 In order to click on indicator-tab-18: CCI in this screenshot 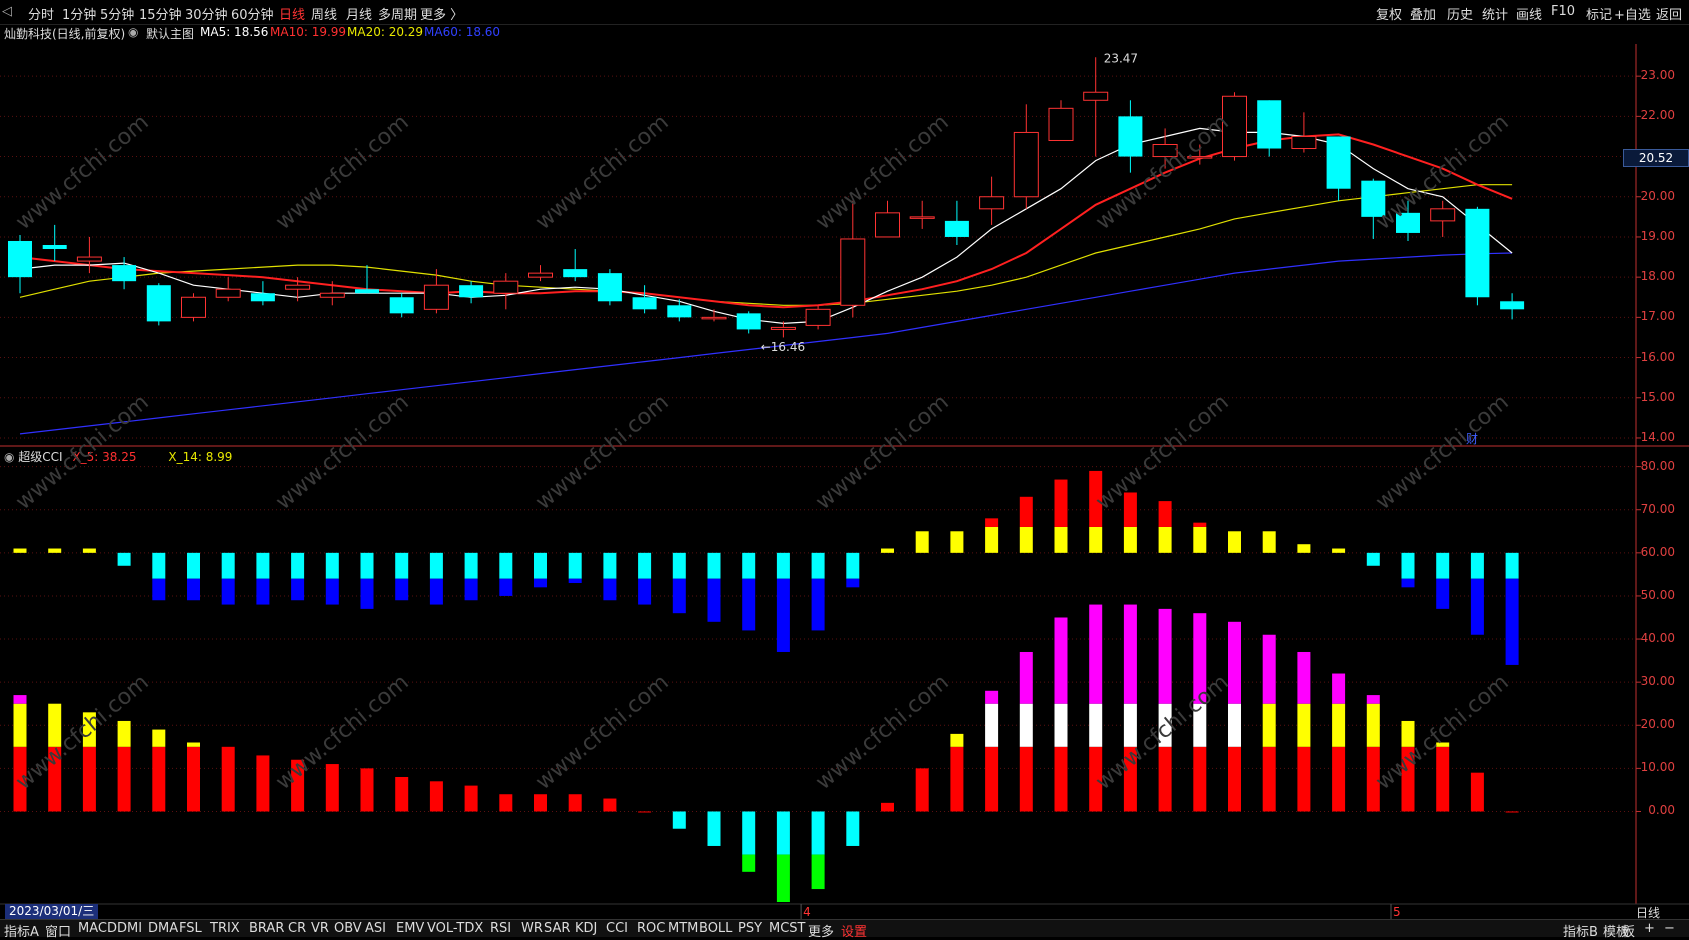, I will do `click(617, 928)`.